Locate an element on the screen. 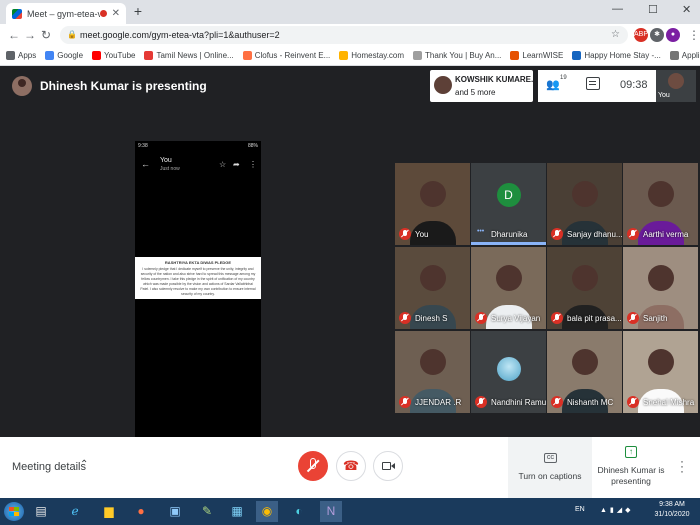 This screenshot has width=700, height=525. mic-off-button is located at coordinates (313, 466).